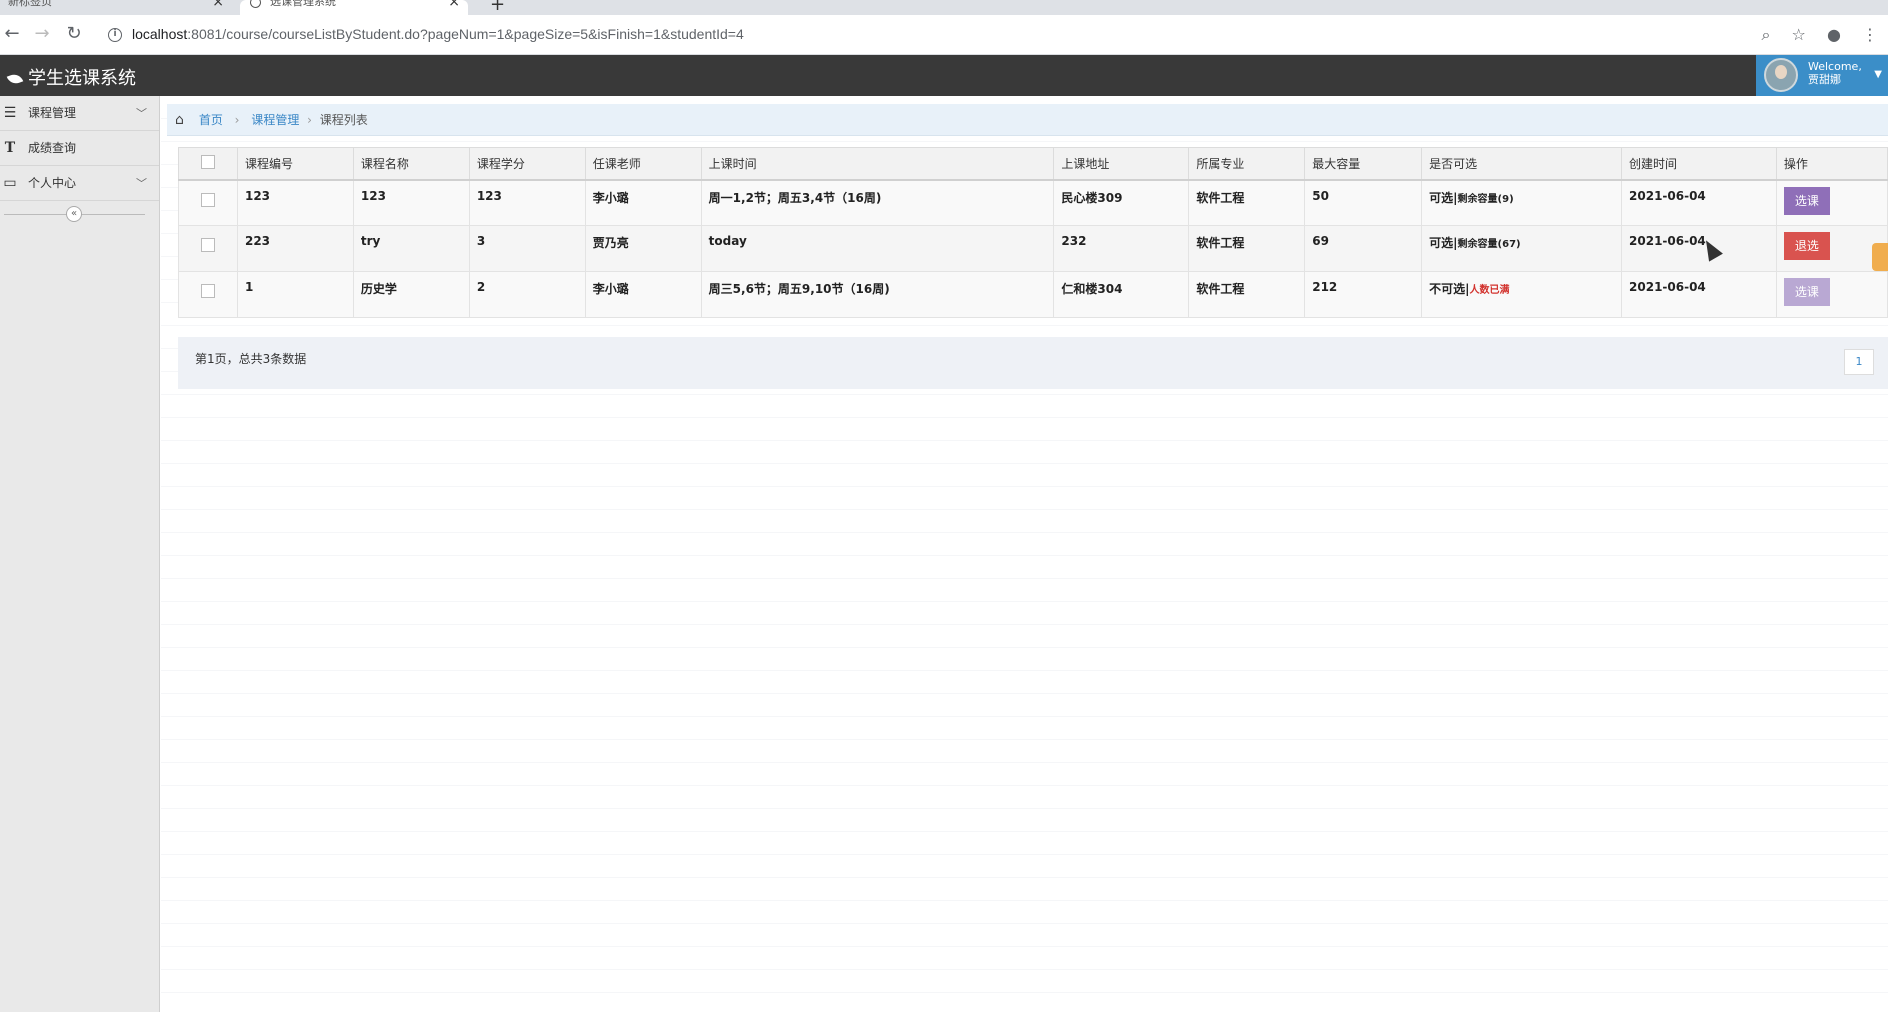 The image size is (1888, 1012). I want to click on sidebar-item-label: 课程管理, so click(52, 113).